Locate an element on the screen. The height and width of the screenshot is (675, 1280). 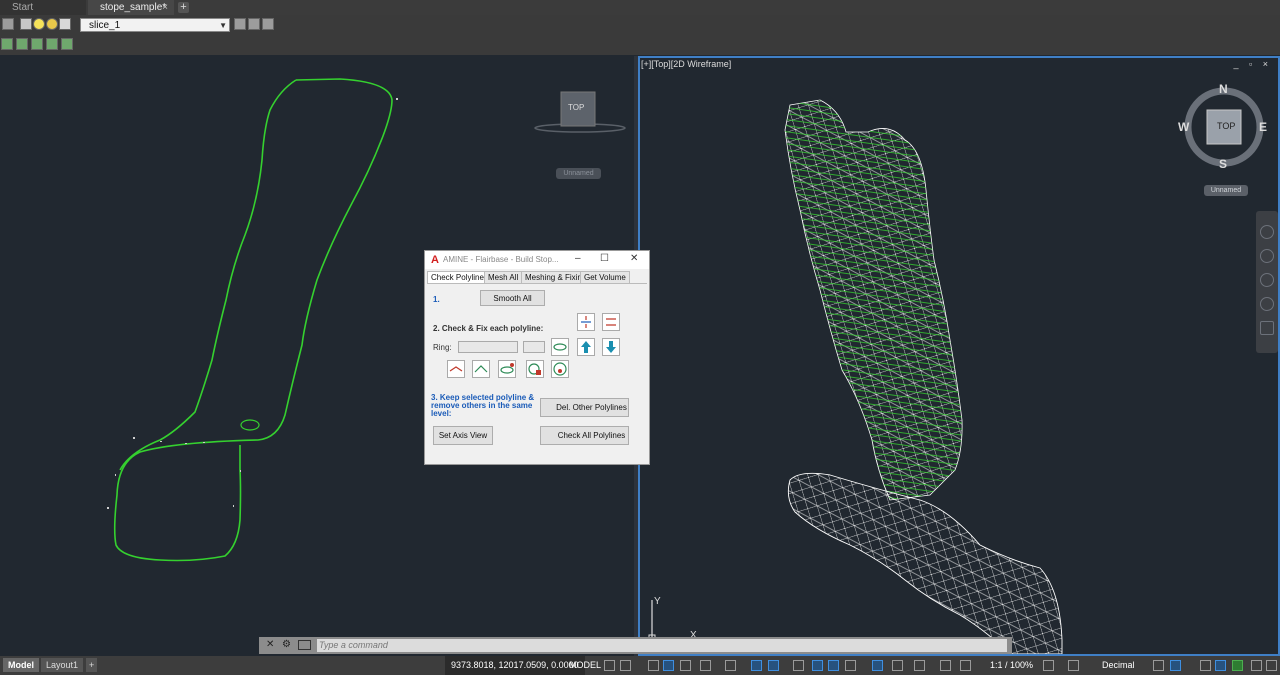
transparency-icon is located at coordinates (817, 665).